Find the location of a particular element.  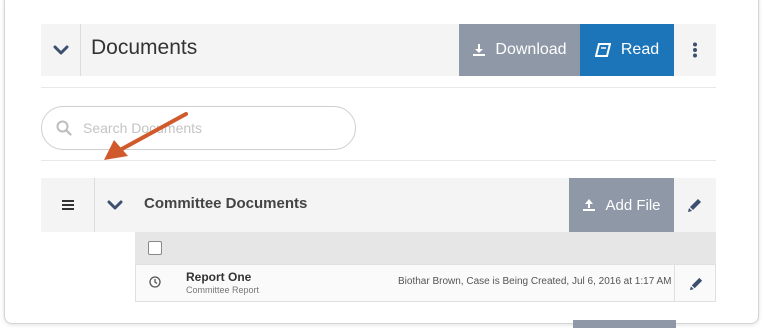

documents-table-header is located at coordinates (425, 248).